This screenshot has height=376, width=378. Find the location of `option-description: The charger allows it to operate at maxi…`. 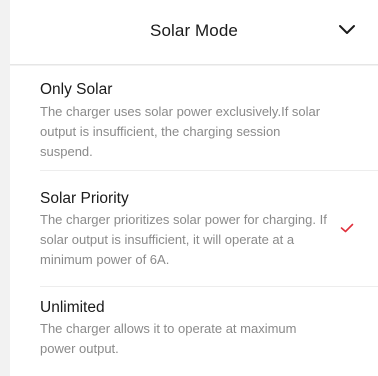

option-description: The charger allows it to operate at maxi… is located at coordinates (168, 338).